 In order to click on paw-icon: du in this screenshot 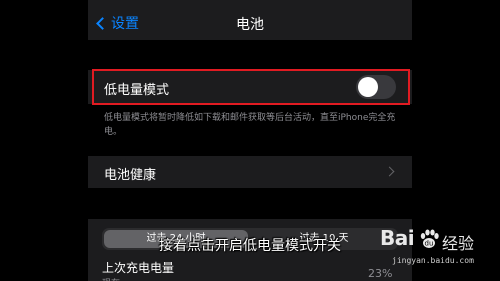, I will do `click(429, 238)`.